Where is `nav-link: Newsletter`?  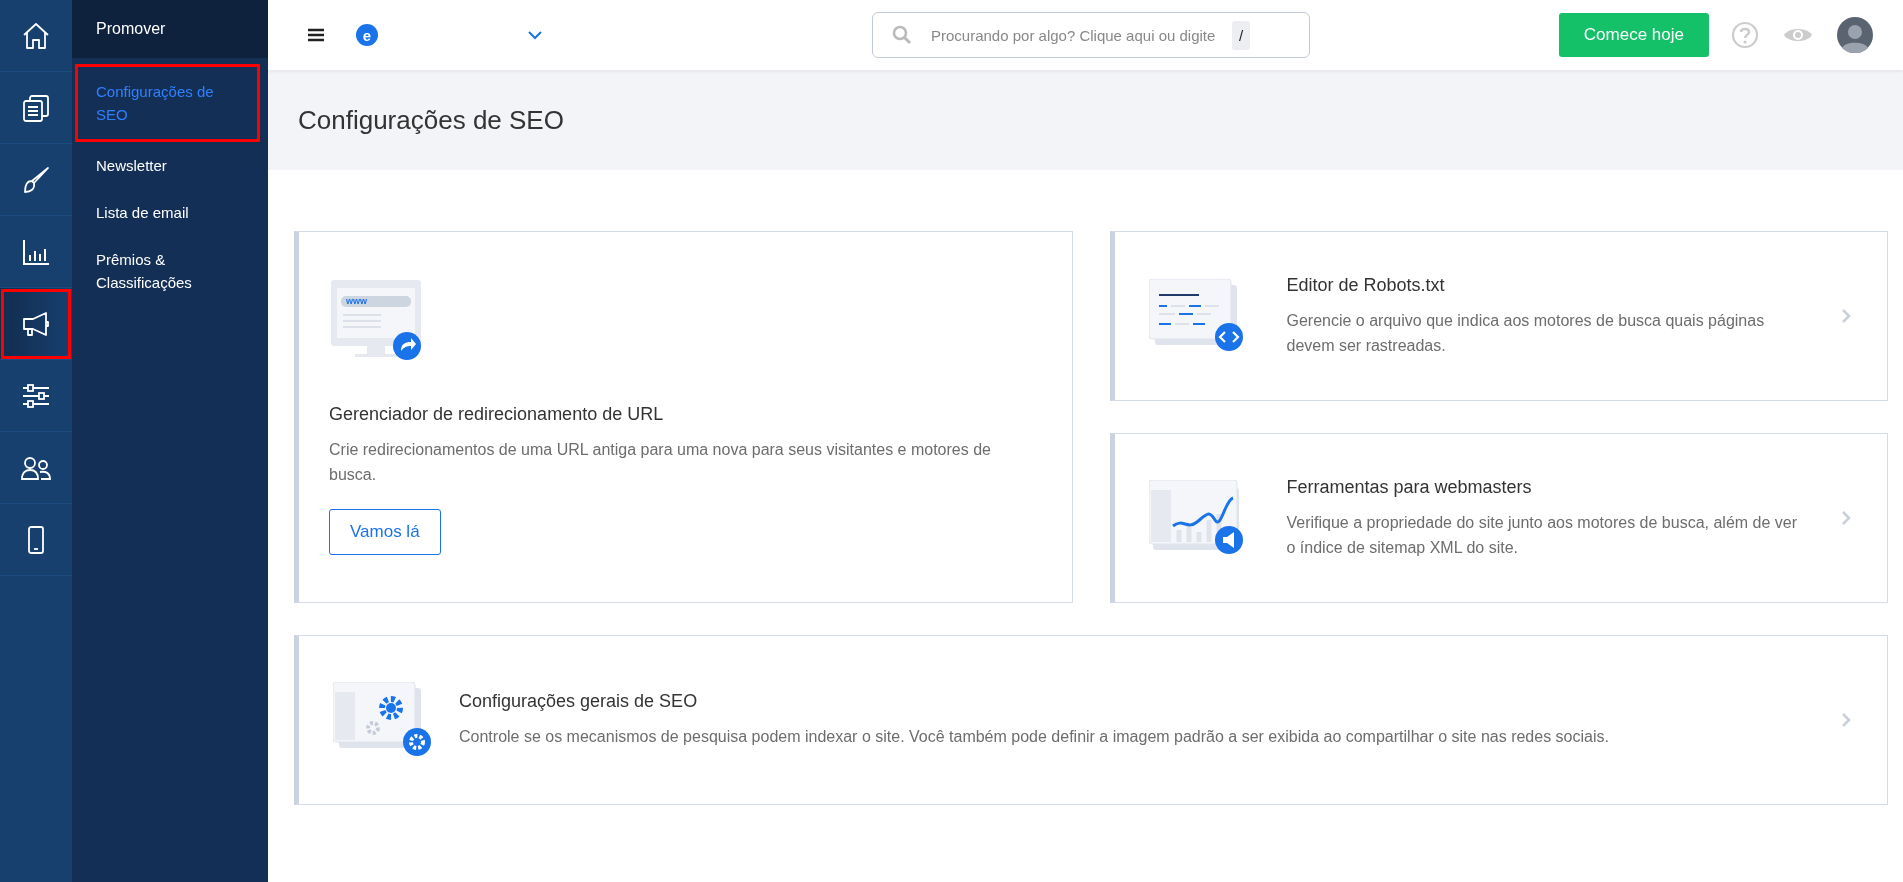 nav-link: Newsletter is located at coordinates (170, 165).